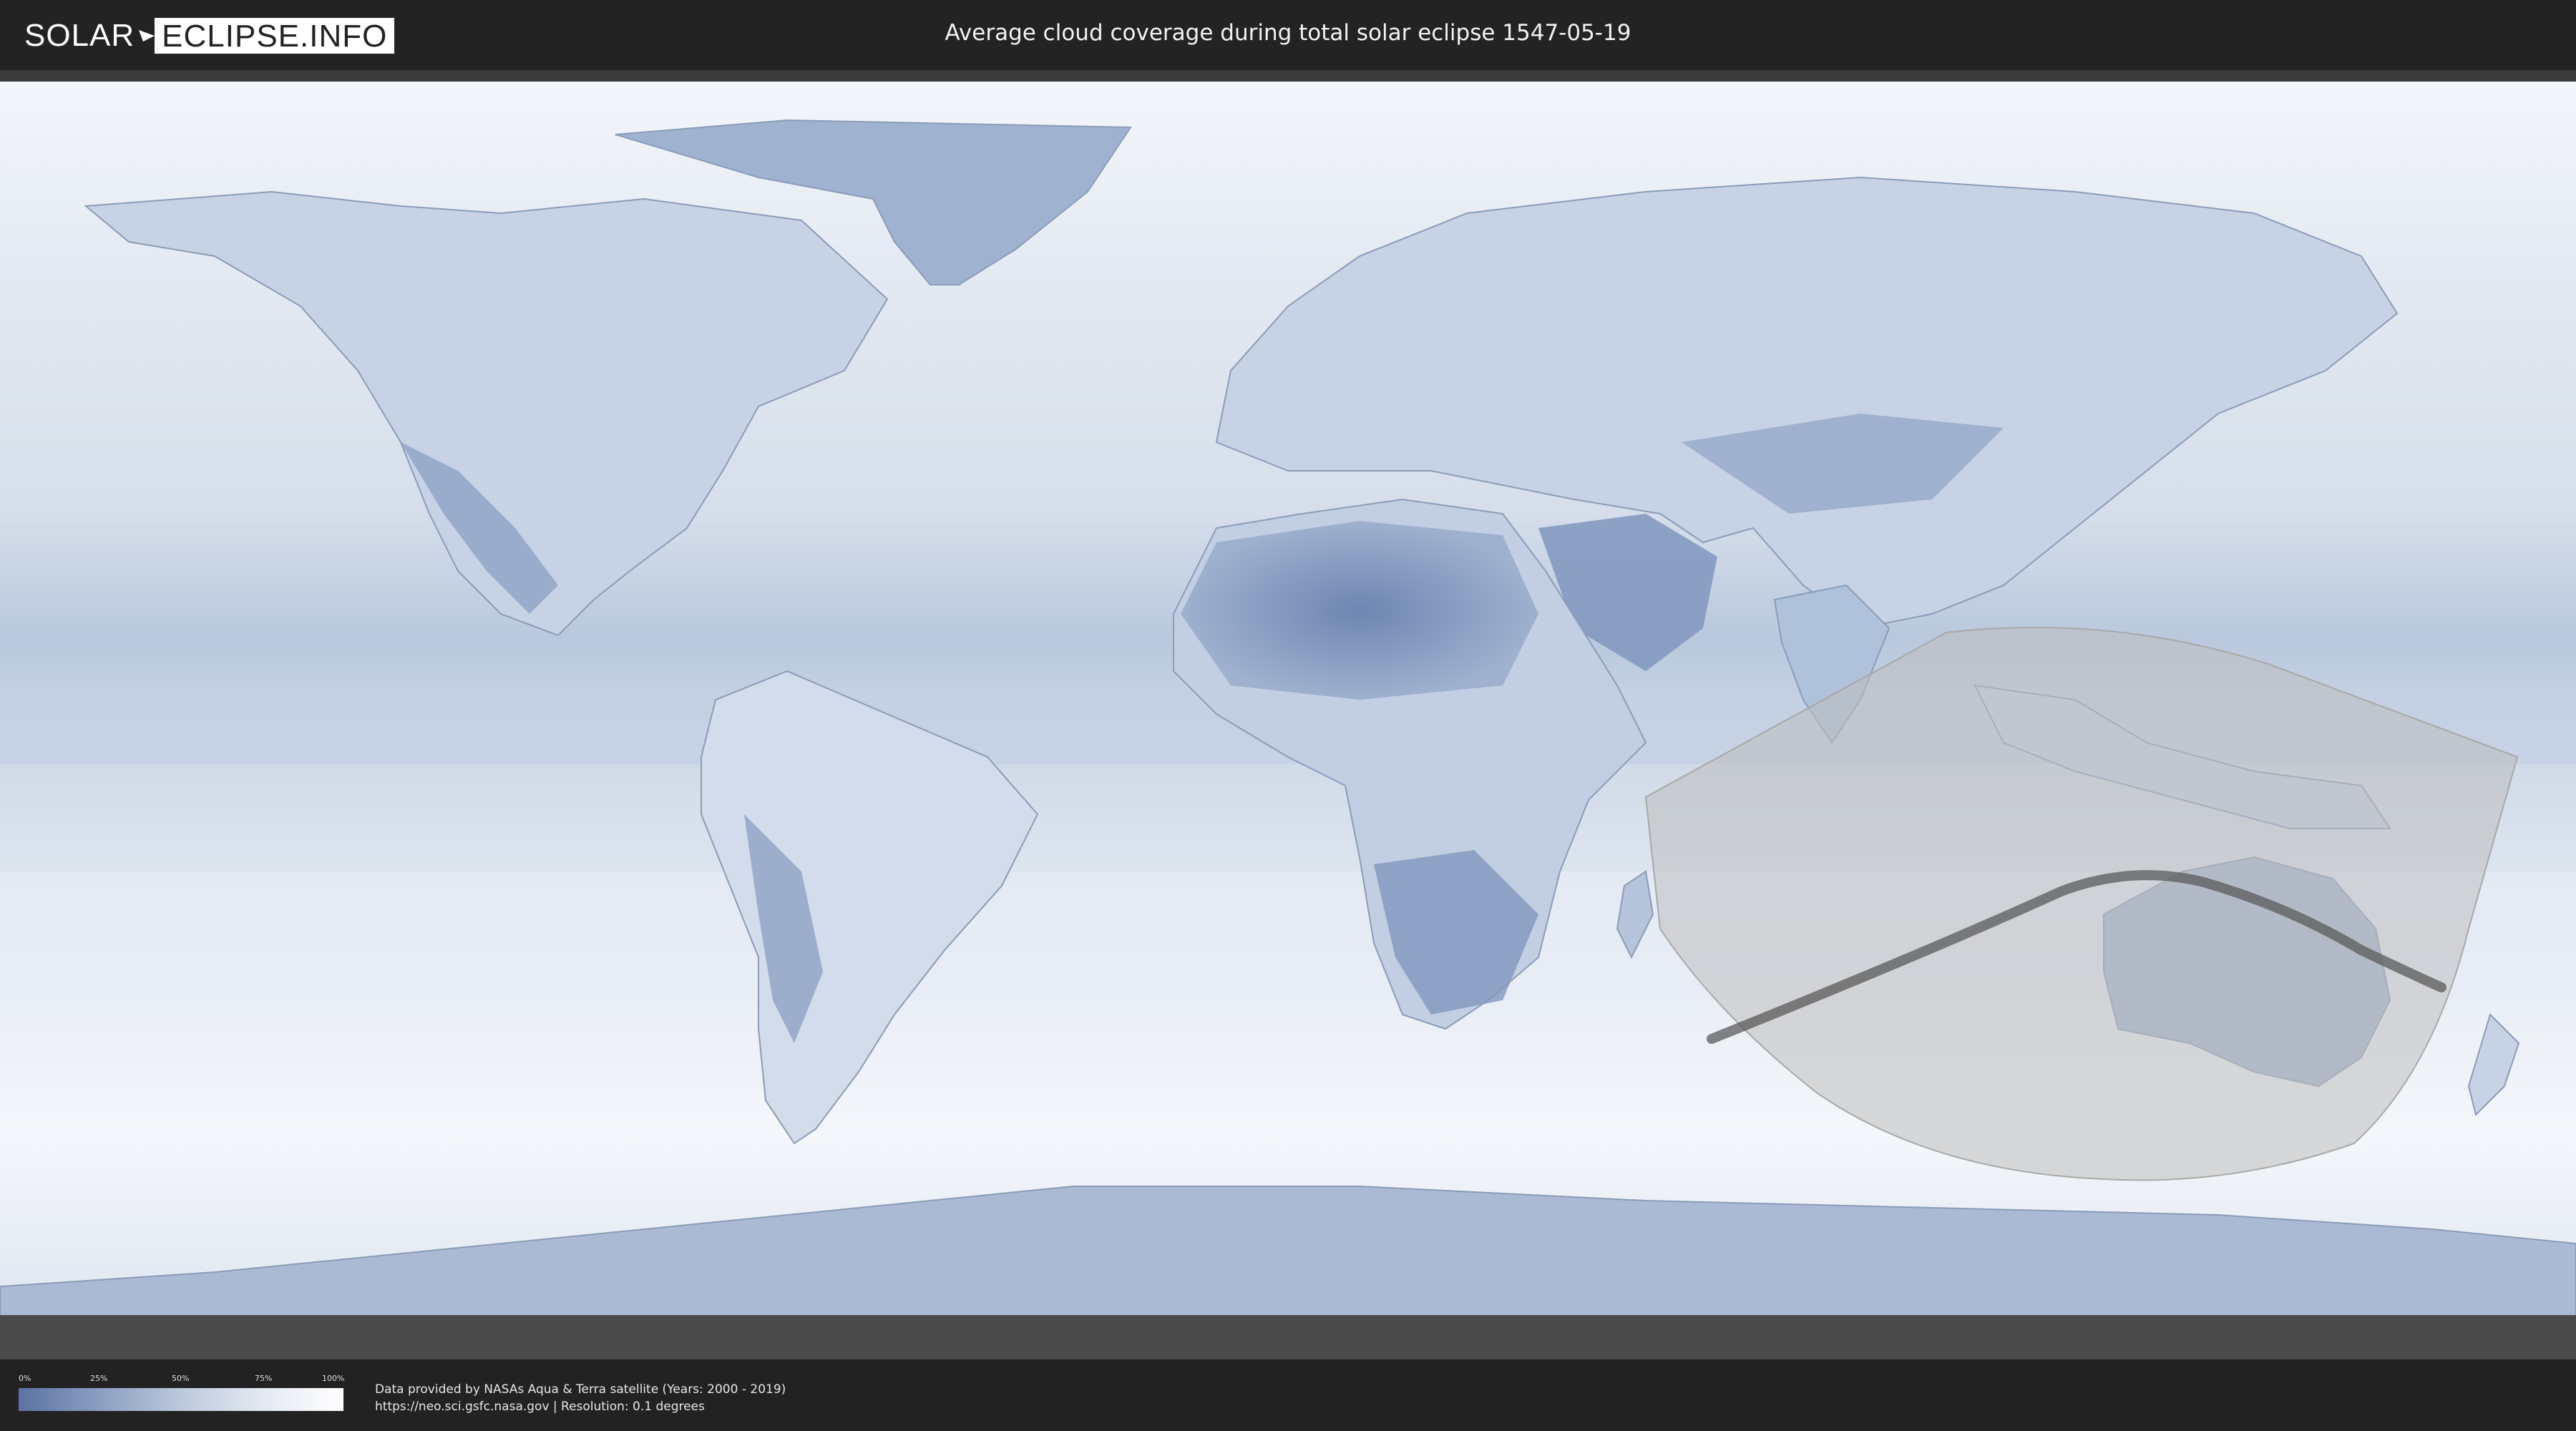  I want to click on legend-color-bar, so click(181, 1399).